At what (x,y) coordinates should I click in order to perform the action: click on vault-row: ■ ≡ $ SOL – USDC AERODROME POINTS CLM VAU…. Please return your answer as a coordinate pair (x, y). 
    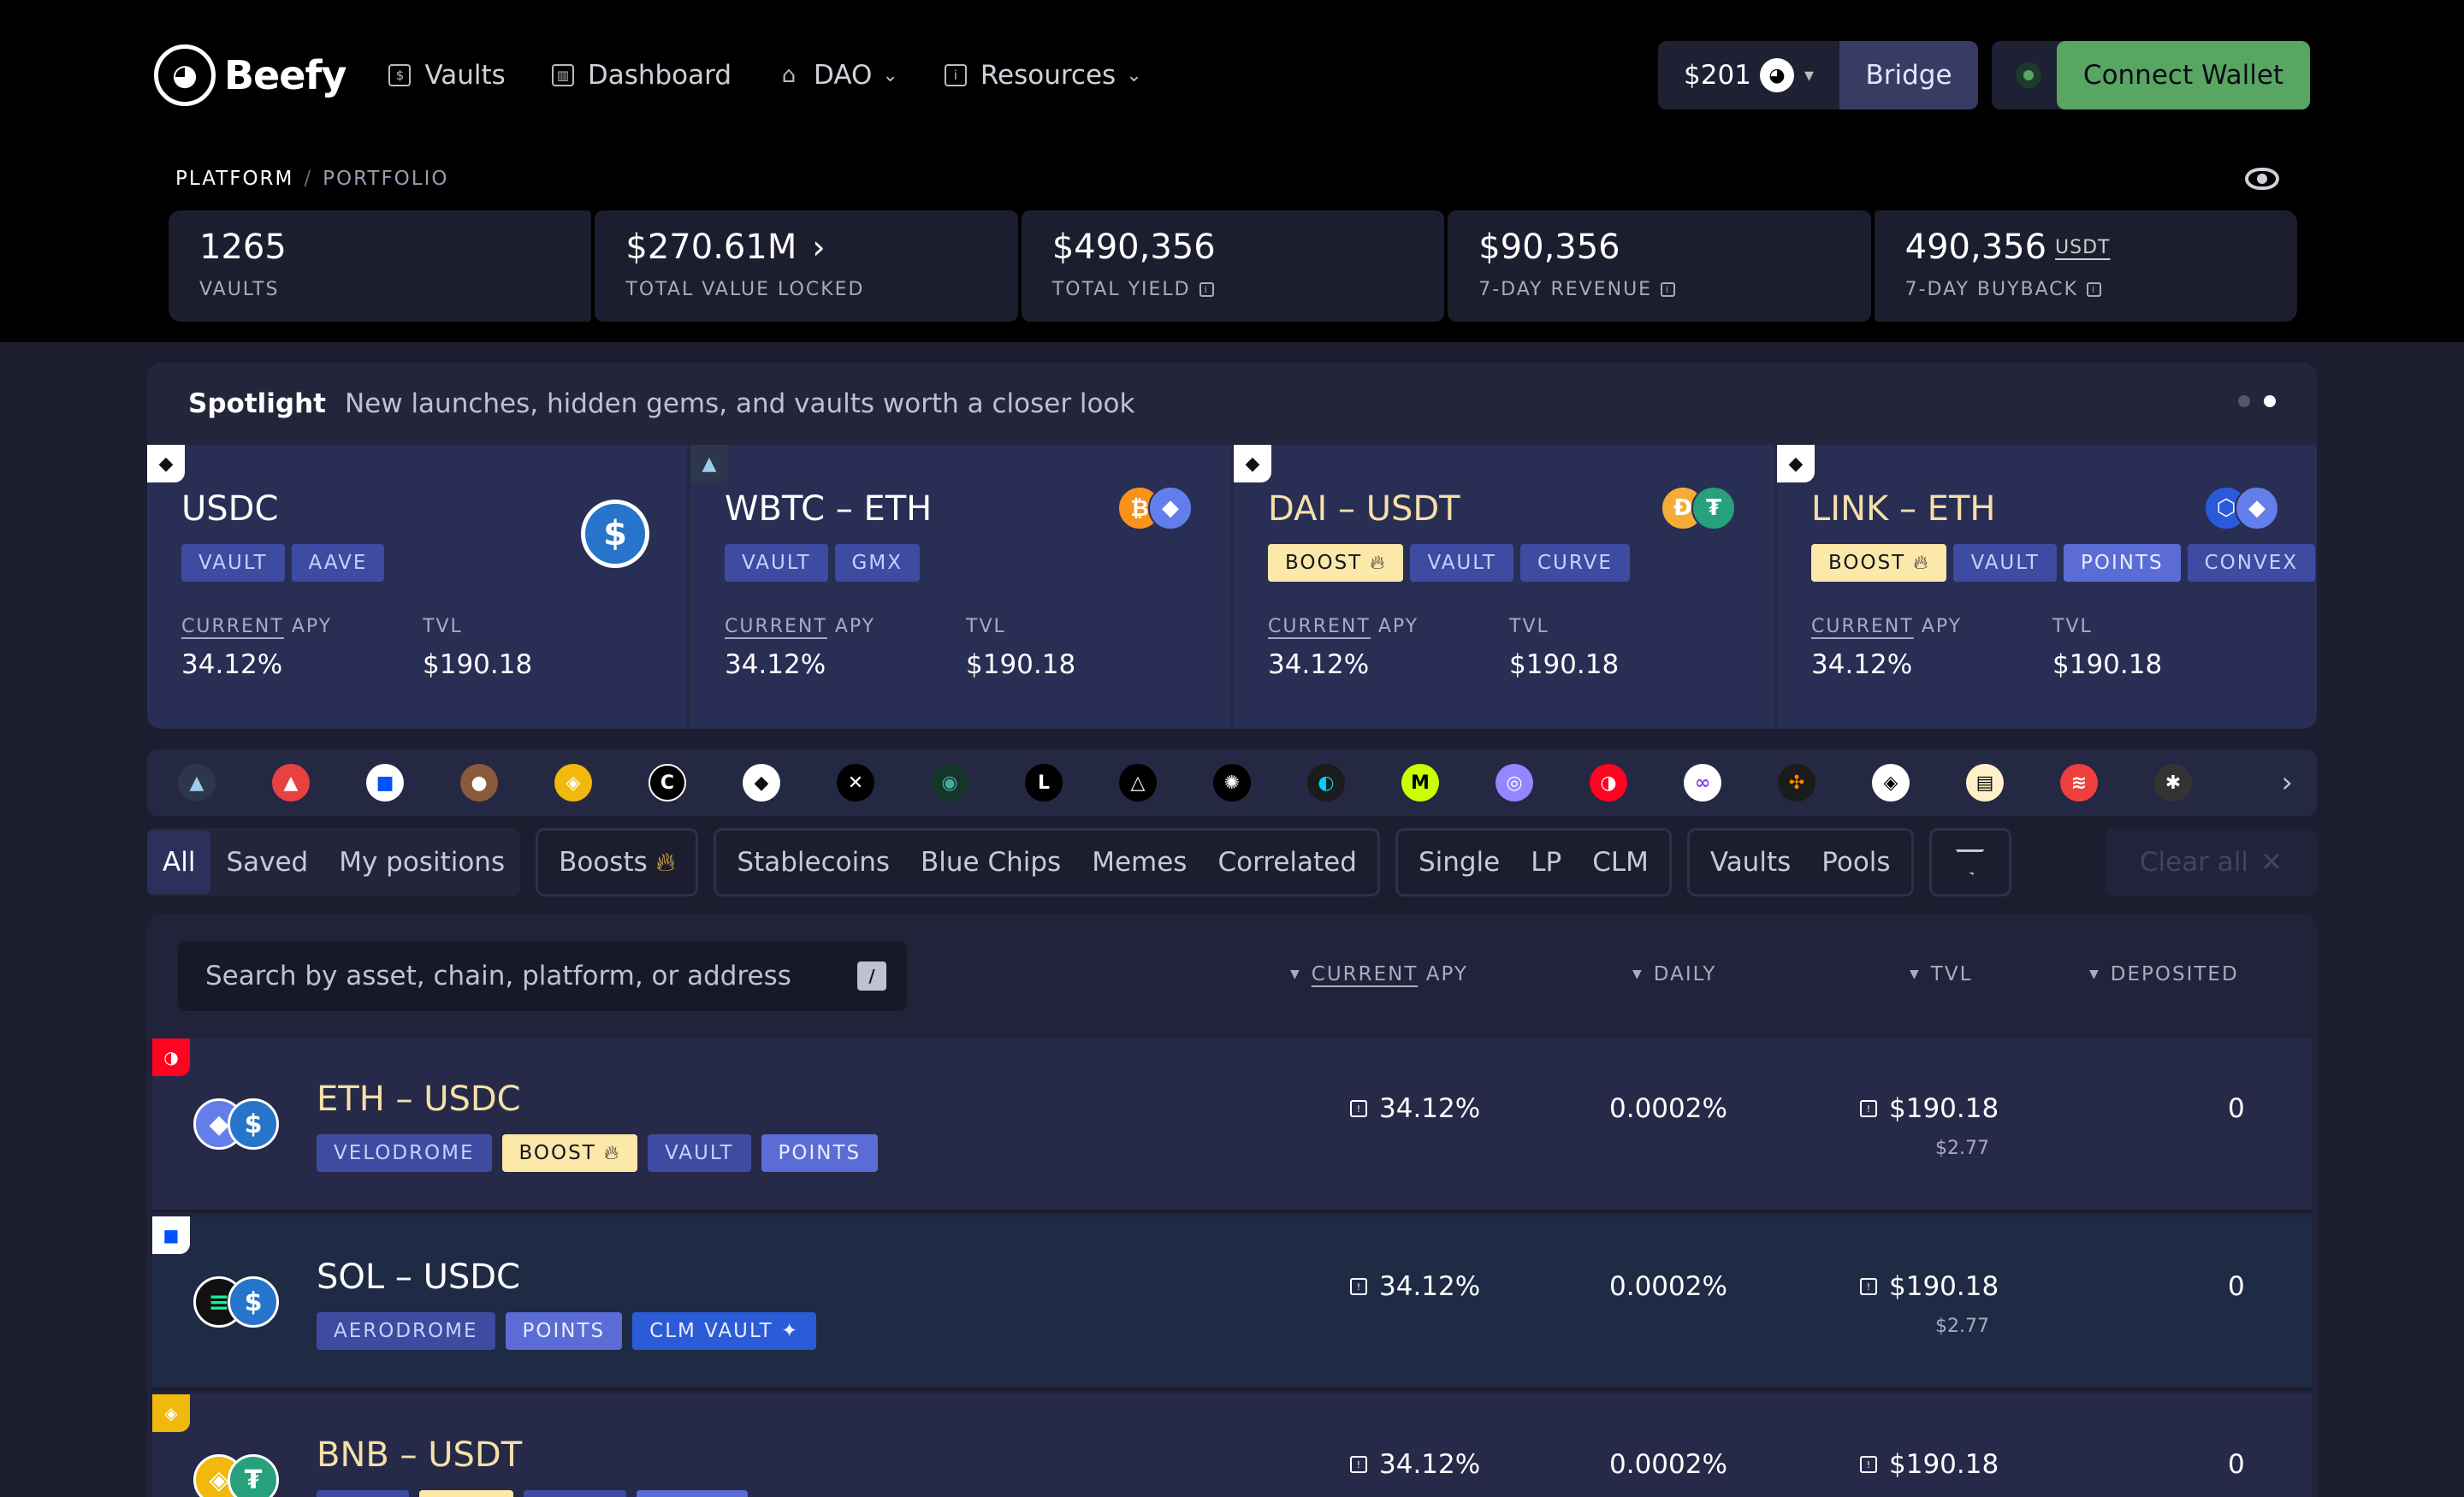
    Looking at the image, I should click on (1232, 1303).